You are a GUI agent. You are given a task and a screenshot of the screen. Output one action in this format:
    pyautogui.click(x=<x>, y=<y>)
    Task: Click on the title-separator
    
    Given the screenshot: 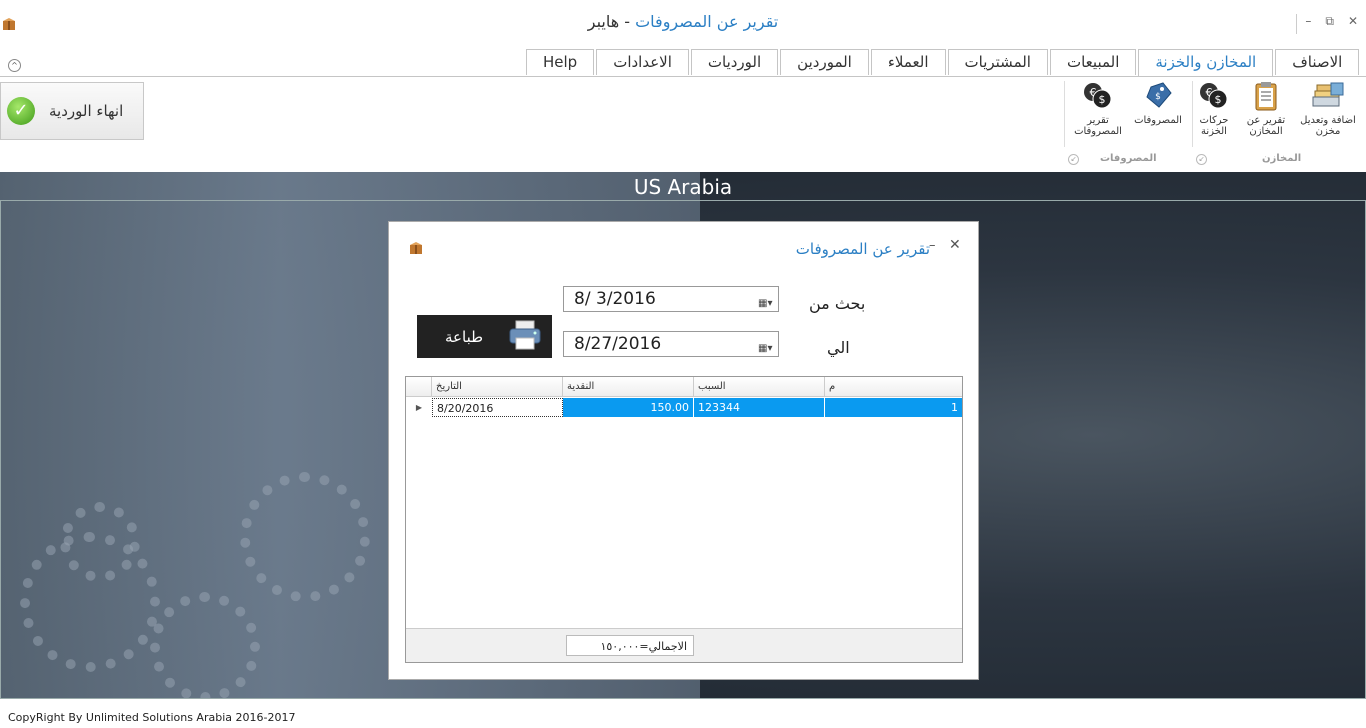 What is the action you would take?
    pyautogui.click(x=1296, y=24)
    